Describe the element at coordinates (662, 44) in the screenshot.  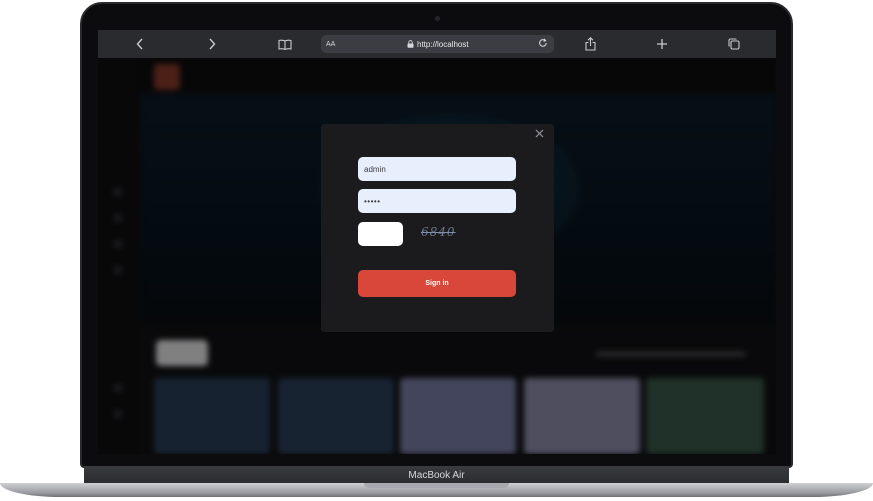
I see `new-tab-icon` at that location.